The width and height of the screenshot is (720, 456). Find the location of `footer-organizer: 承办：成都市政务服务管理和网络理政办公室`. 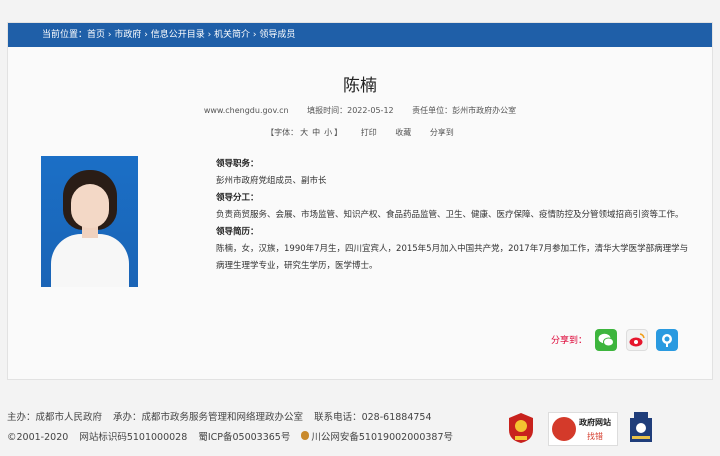

footer-organizer: 承办：成都市政务服务管理和网络理政办公室 is located at coordinates (208, 417).